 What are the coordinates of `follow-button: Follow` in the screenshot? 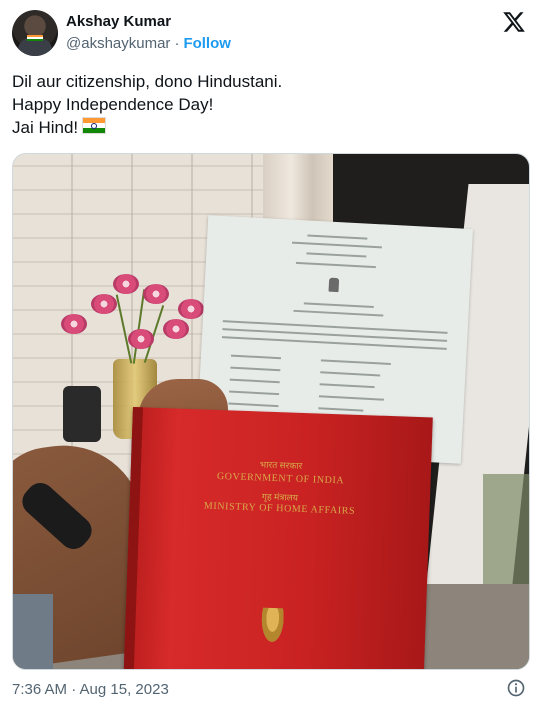 It's located at (207, 43).